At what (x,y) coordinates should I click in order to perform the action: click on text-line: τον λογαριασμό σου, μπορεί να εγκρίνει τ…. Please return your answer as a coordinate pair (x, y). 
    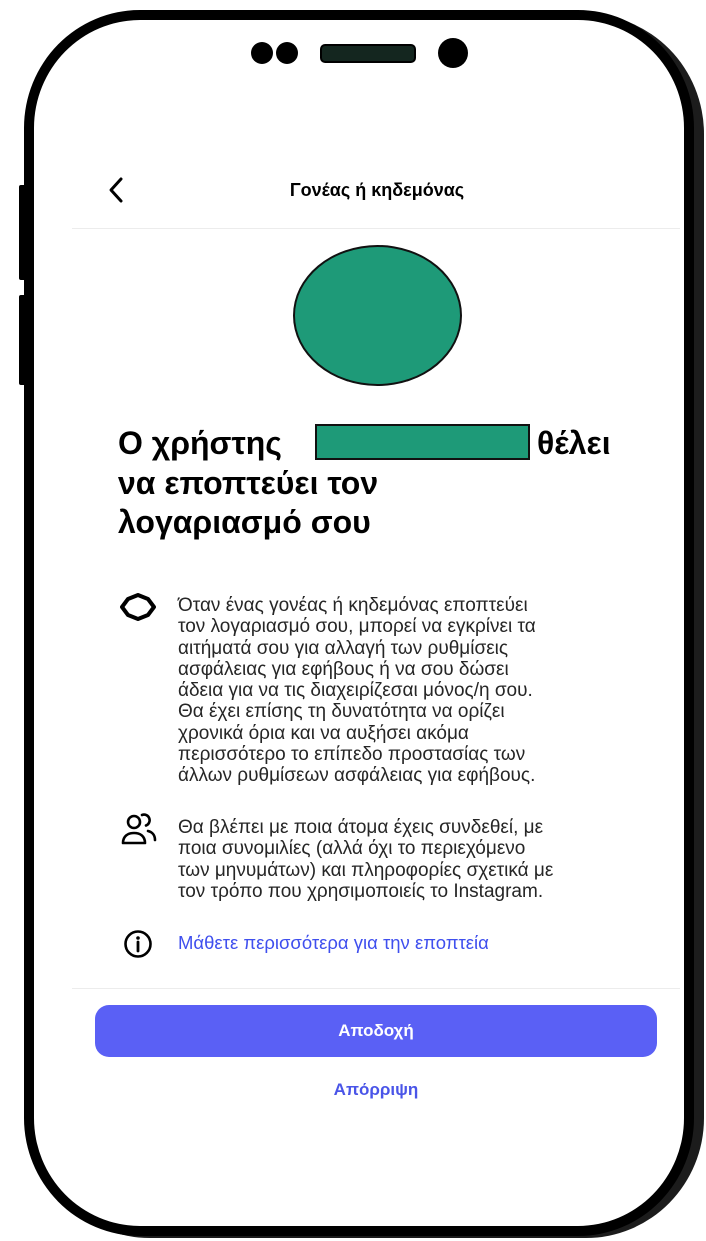
    Looking at the image, I should click on (357, 627).